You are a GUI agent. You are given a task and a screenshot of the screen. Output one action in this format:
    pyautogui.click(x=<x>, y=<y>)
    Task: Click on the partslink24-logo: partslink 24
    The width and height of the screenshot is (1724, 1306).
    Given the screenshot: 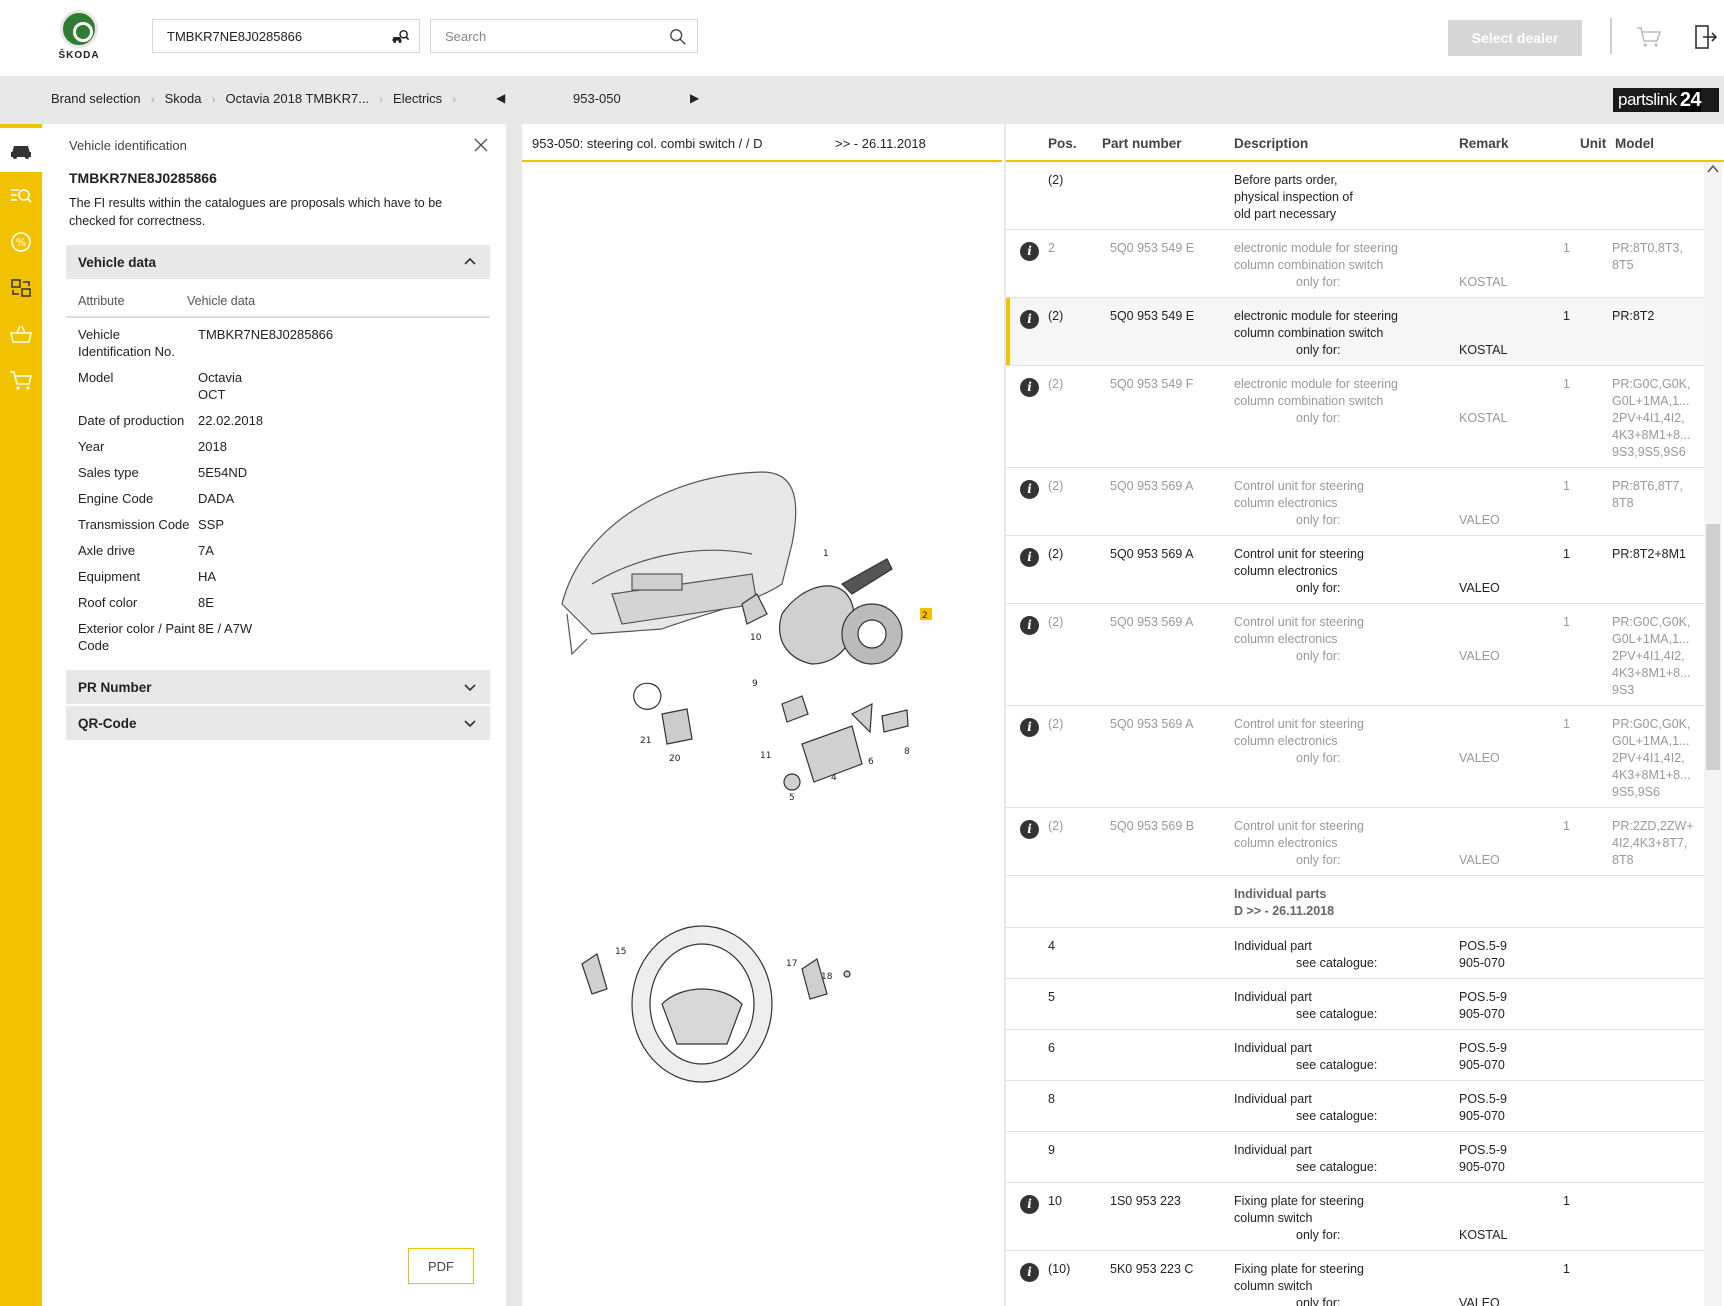 What is the action you would take?
    pyautogui.click(x=1666, y=100)
    